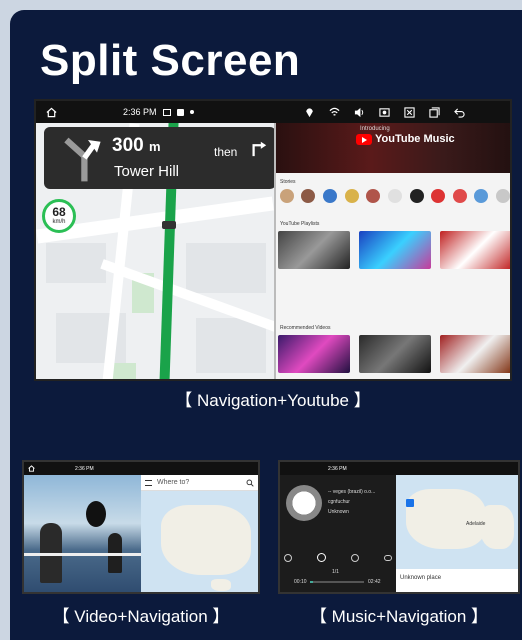 The image size is (522, 640). Describe the element at coordinates (457, 580) in the screenshot. I see `place-card: Unknown place` at that location.